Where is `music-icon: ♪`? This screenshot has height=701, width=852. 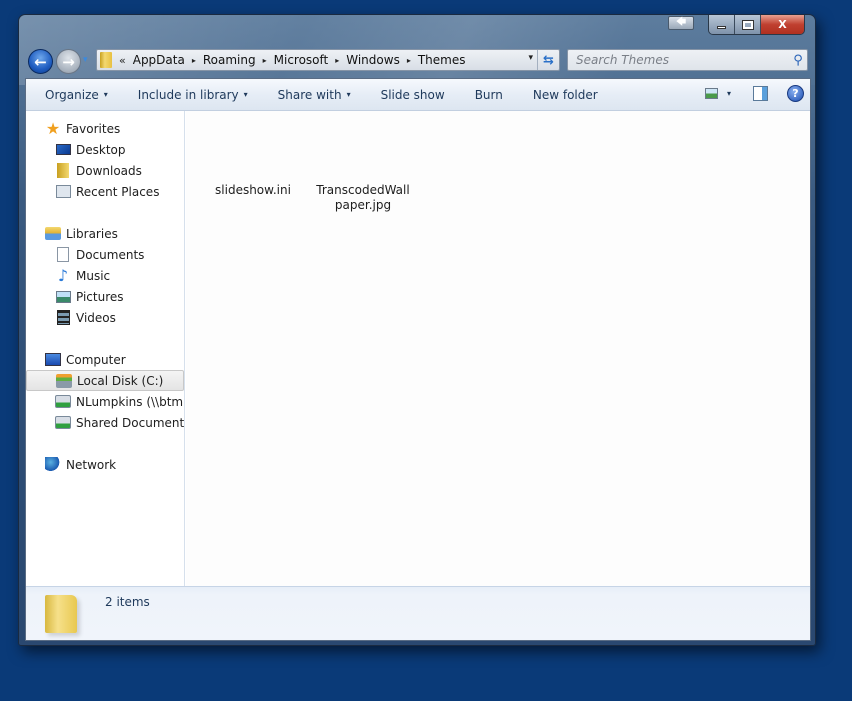
music-icon: ♪ is located at coordinates (63, 275).